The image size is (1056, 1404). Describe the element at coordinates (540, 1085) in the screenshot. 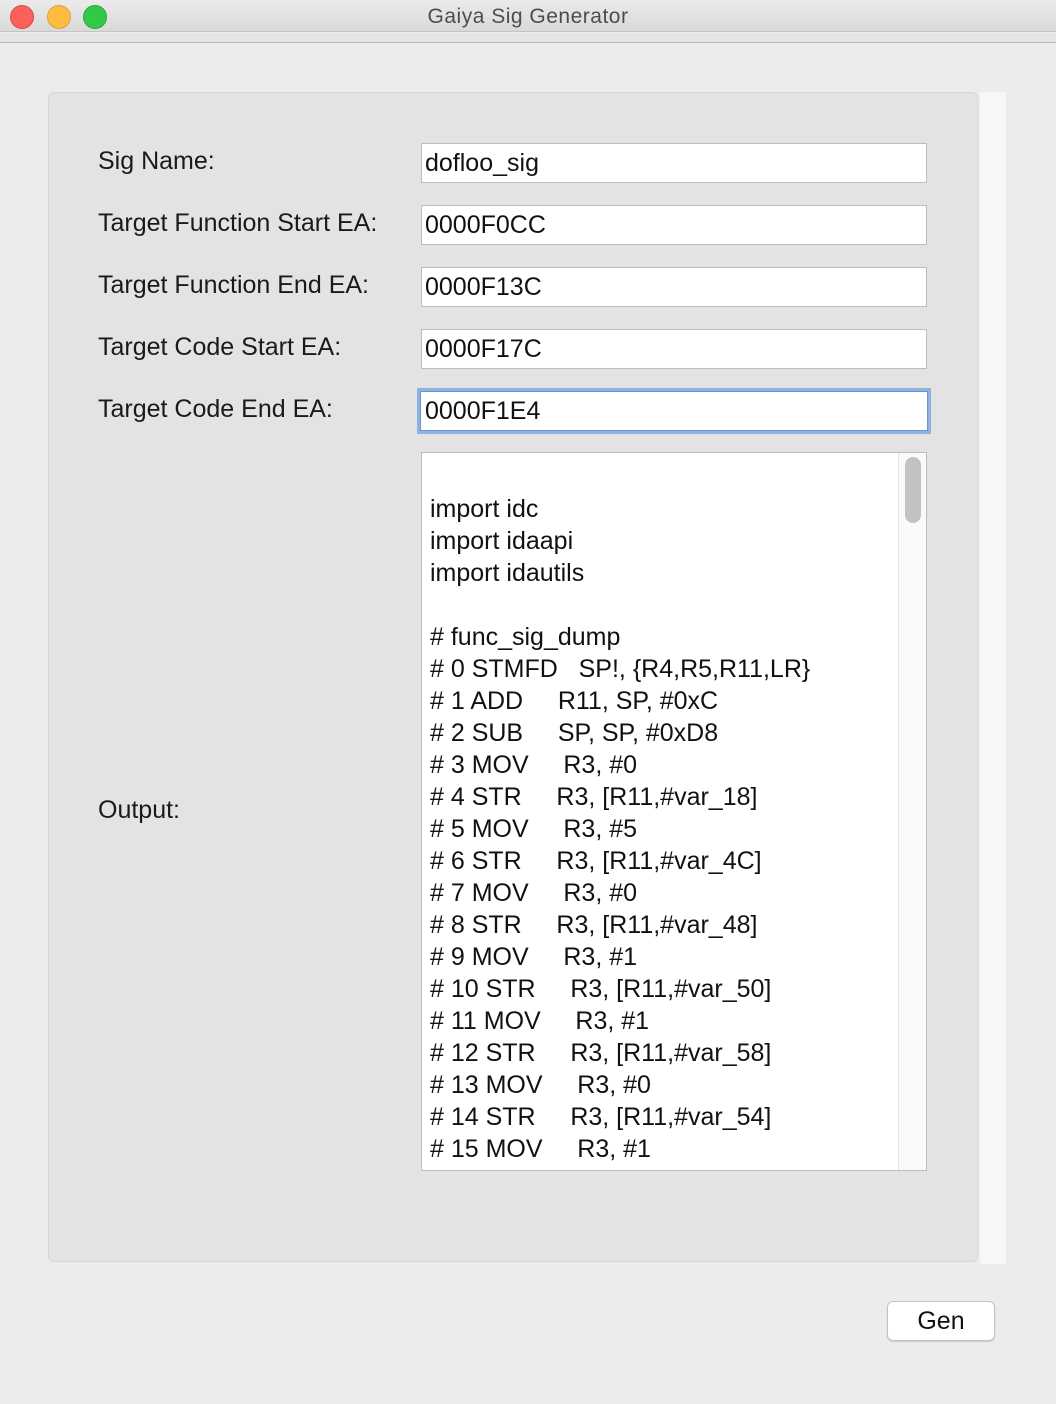

I see `output-line: # 13 MOV R3, #0` at that location.